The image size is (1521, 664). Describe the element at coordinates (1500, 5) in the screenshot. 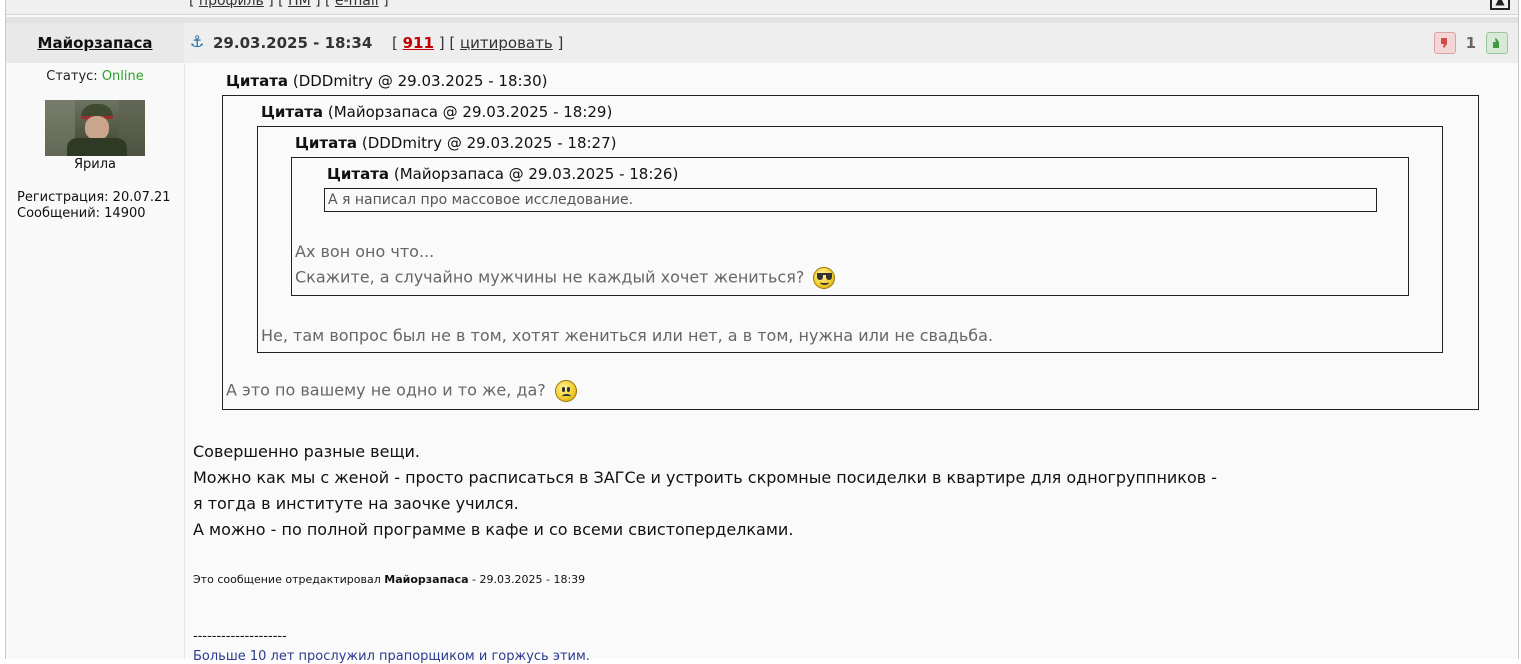

I see `arrow-up-icon: ▲` at that location.